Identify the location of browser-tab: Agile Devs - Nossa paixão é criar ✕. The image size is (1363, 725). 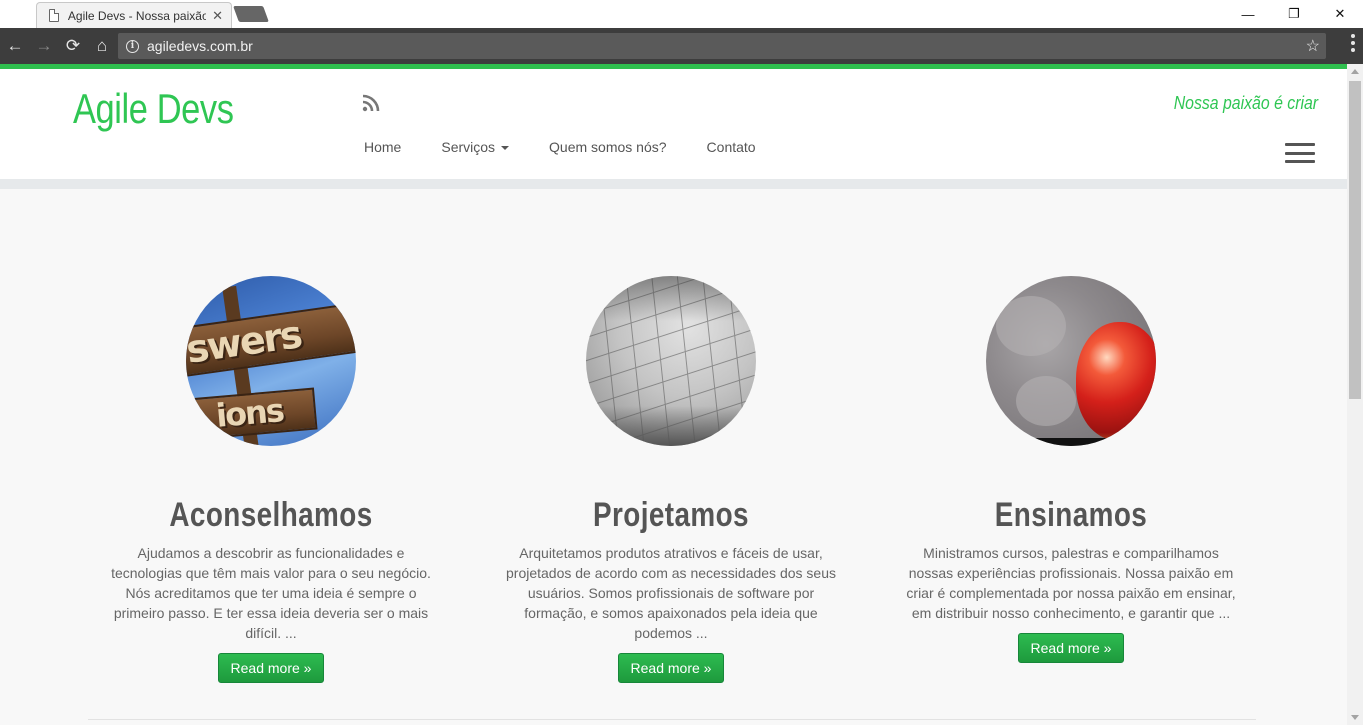
(134, 15).